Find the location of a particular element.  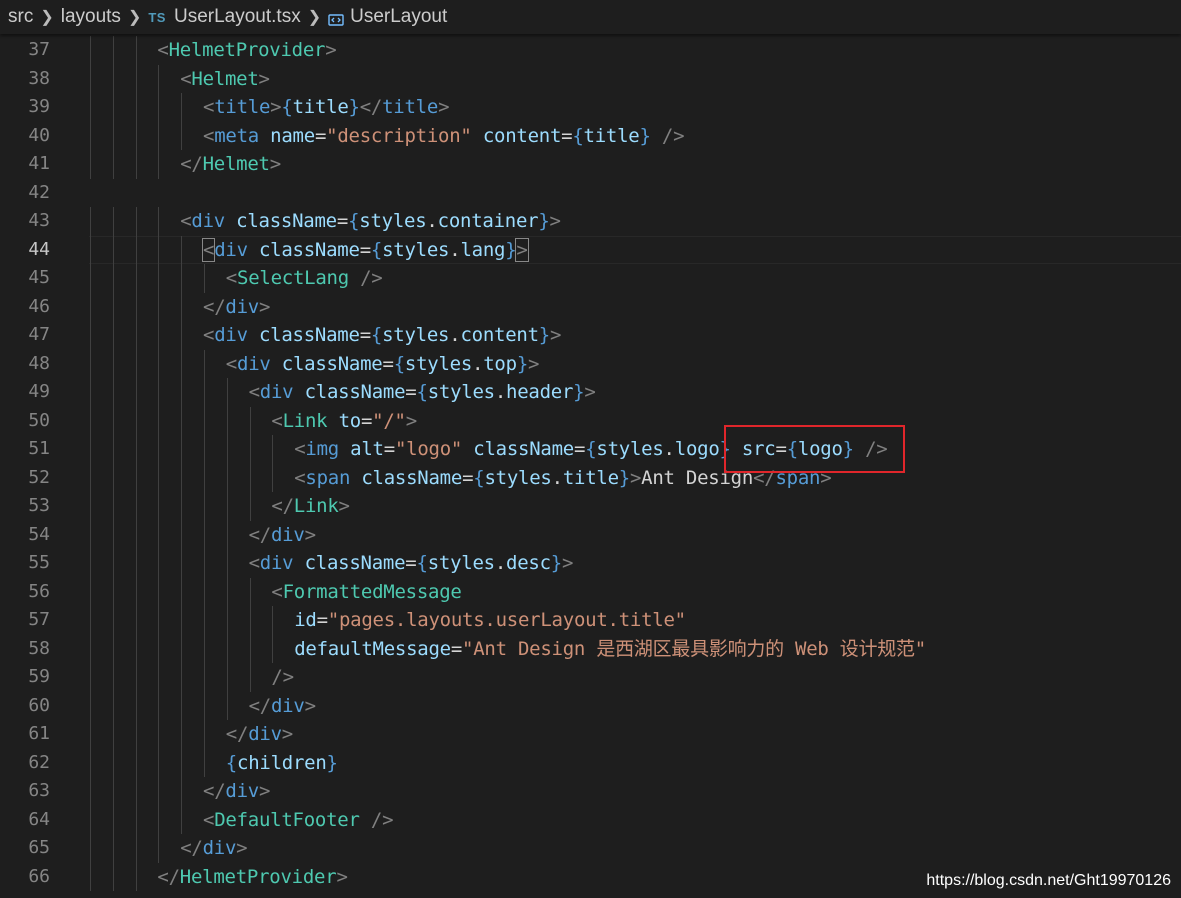

line-number: 40 is located at coordinates (39, 135).